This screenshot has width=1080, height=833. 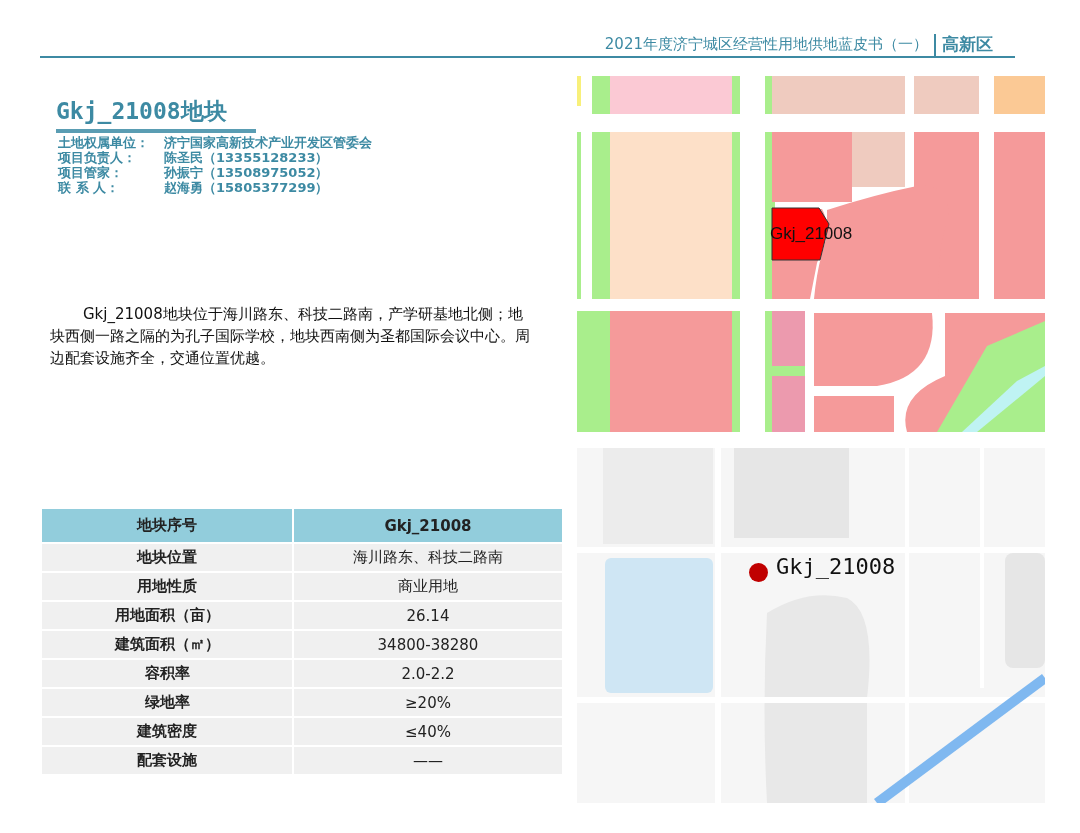 What do you see at coordinates (428, 760) in the screenshot?
I see `table-cell: ——` at bounding box center [428, 760].